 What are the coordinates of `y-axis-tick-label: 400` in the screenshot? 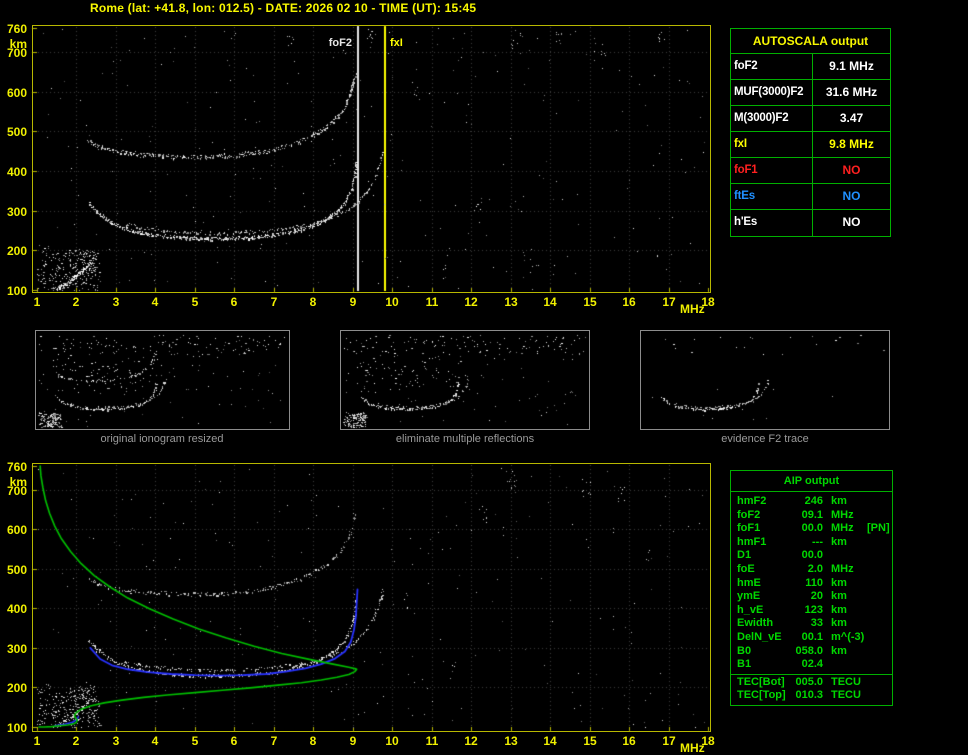 It's located at (16, 172).